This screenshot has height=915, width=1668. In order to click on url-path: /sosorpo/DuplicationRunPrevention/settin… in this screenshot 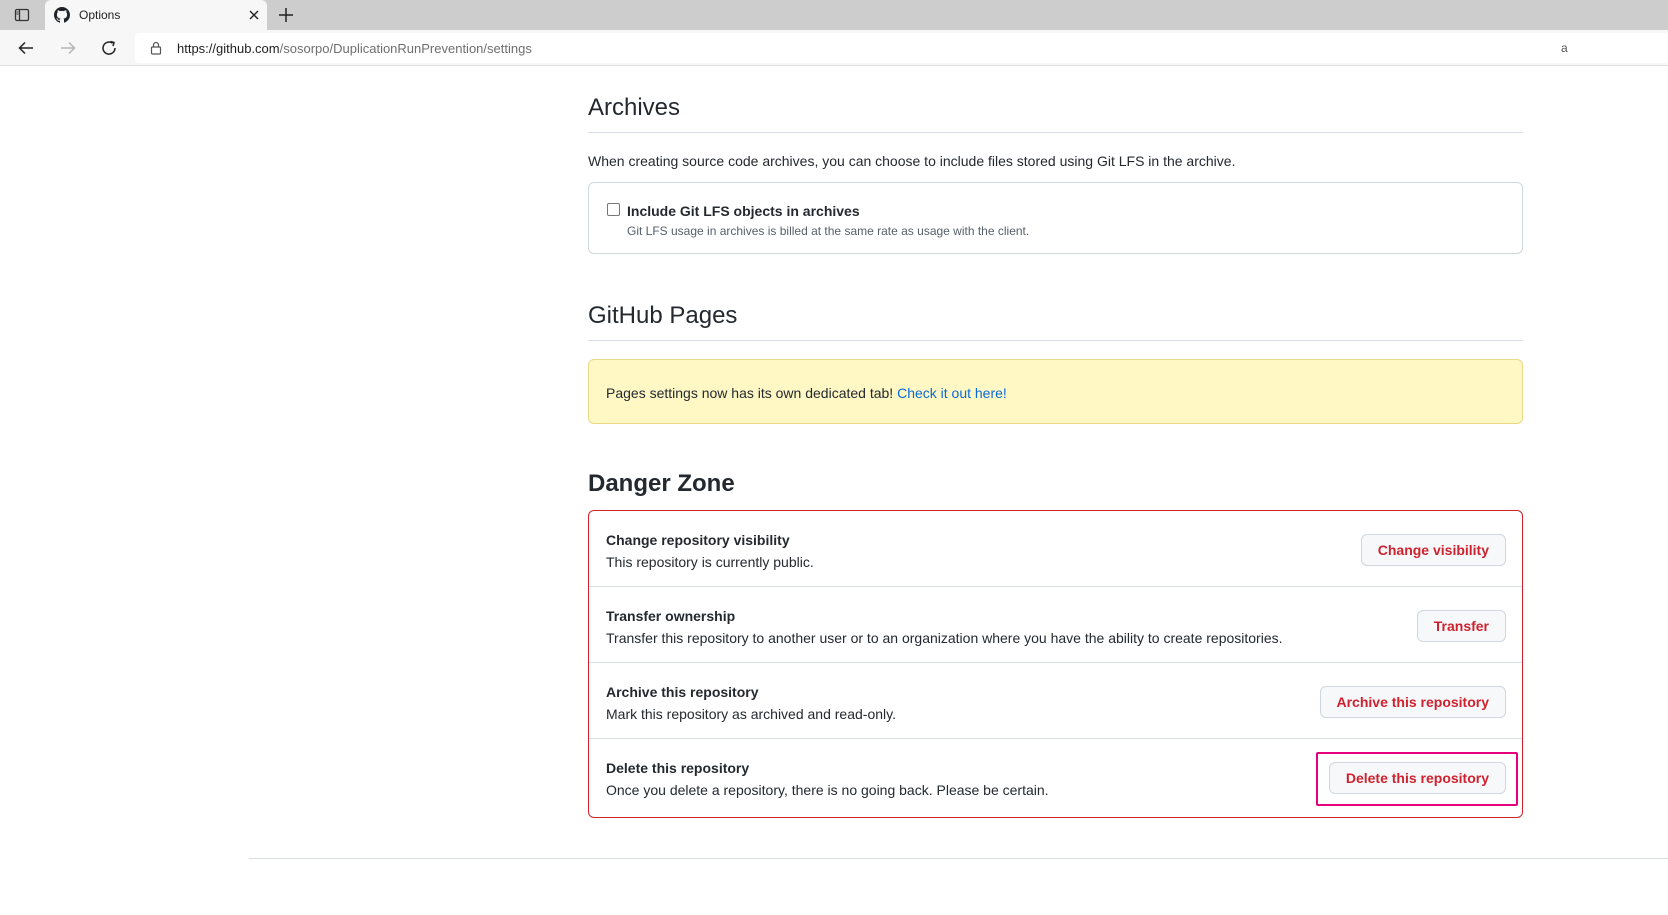, I will do `click(405, 48)`.